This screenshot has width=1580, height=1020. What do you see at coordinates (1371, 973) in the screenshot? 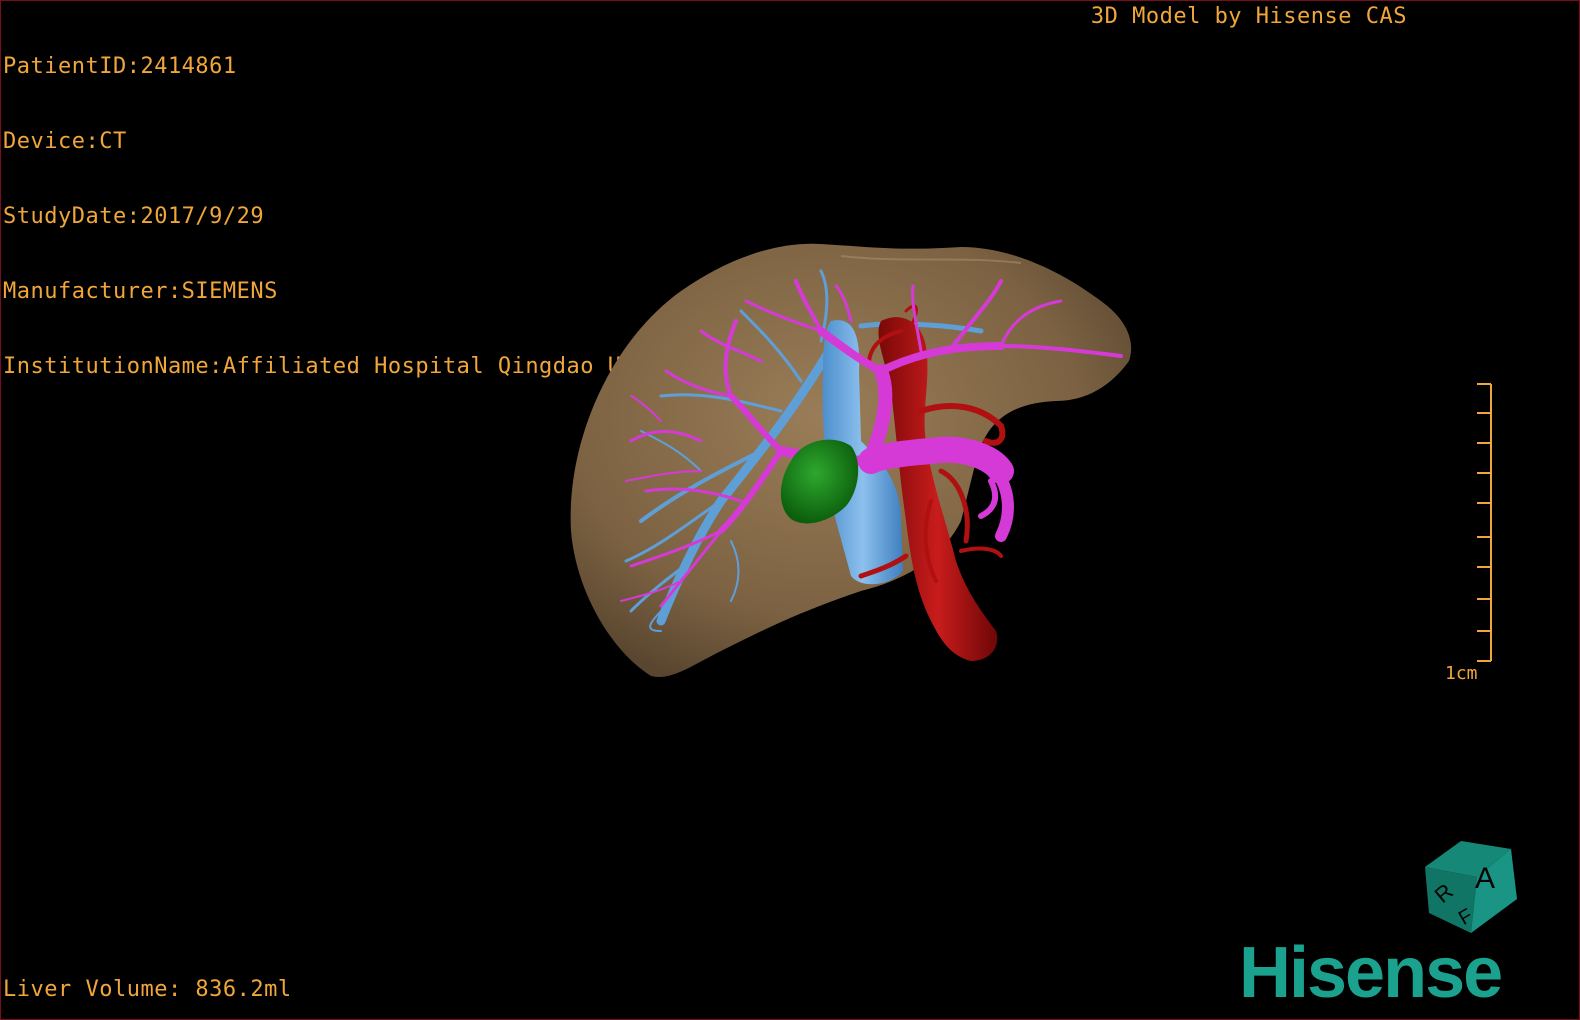
I see `hisense-logo: Hisense` at bounding box center [1371, 973].